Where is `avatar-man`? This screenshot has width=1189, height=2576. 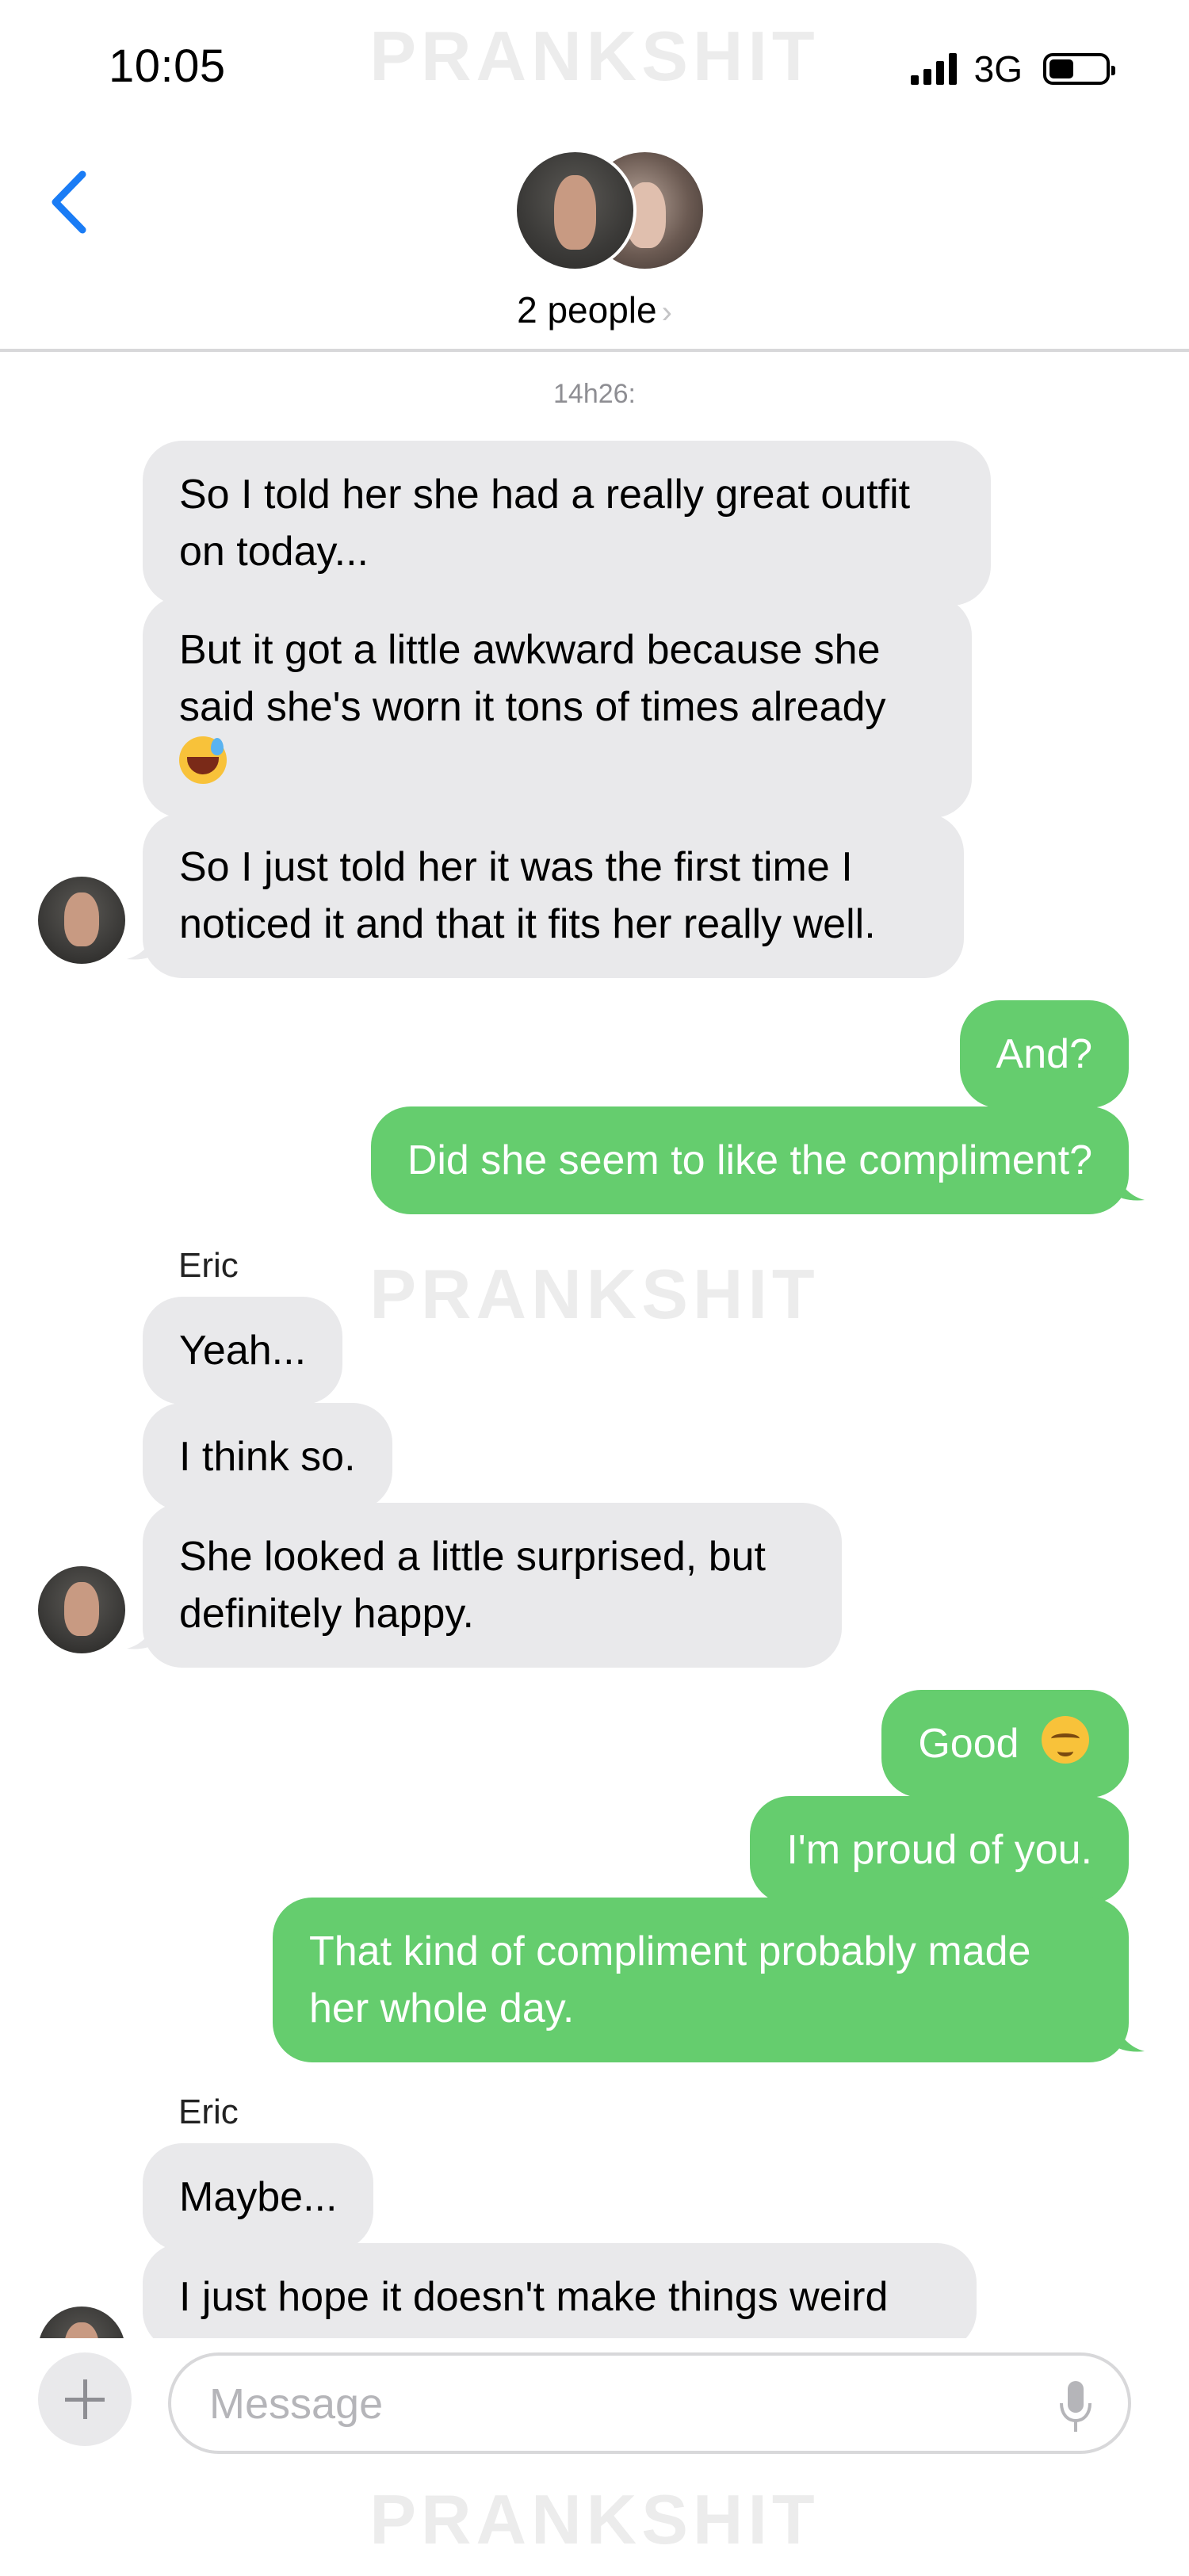 avatar-man is located at coordinates (575, 211).